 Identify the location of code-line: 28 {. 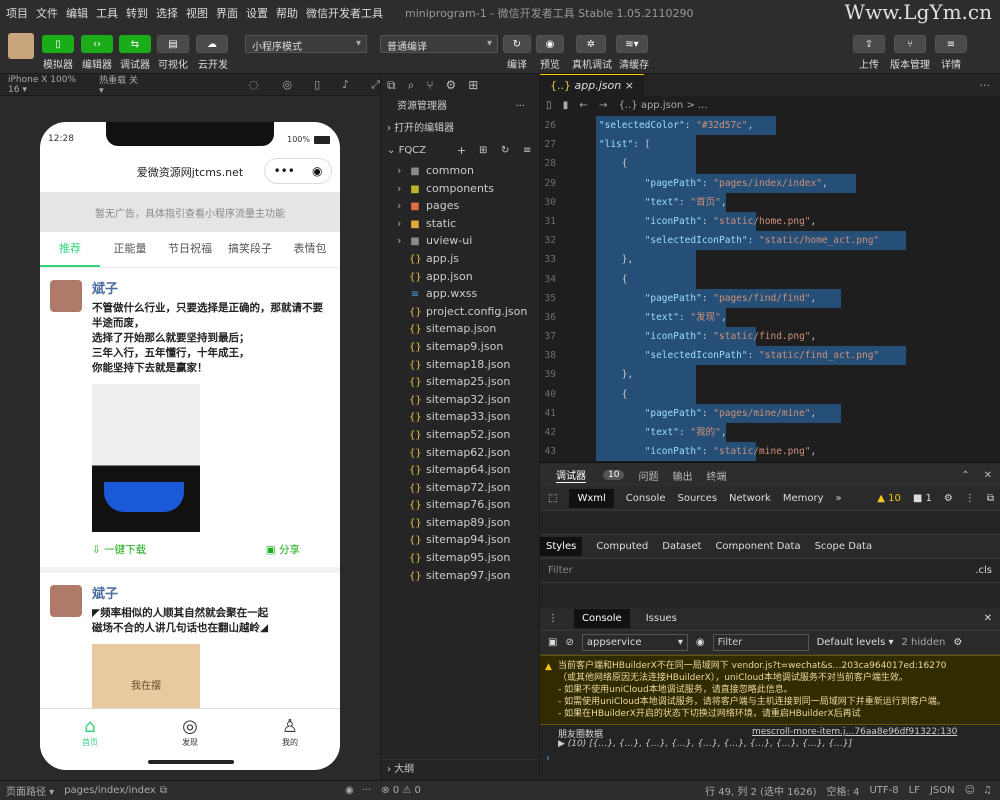
(770, 164).